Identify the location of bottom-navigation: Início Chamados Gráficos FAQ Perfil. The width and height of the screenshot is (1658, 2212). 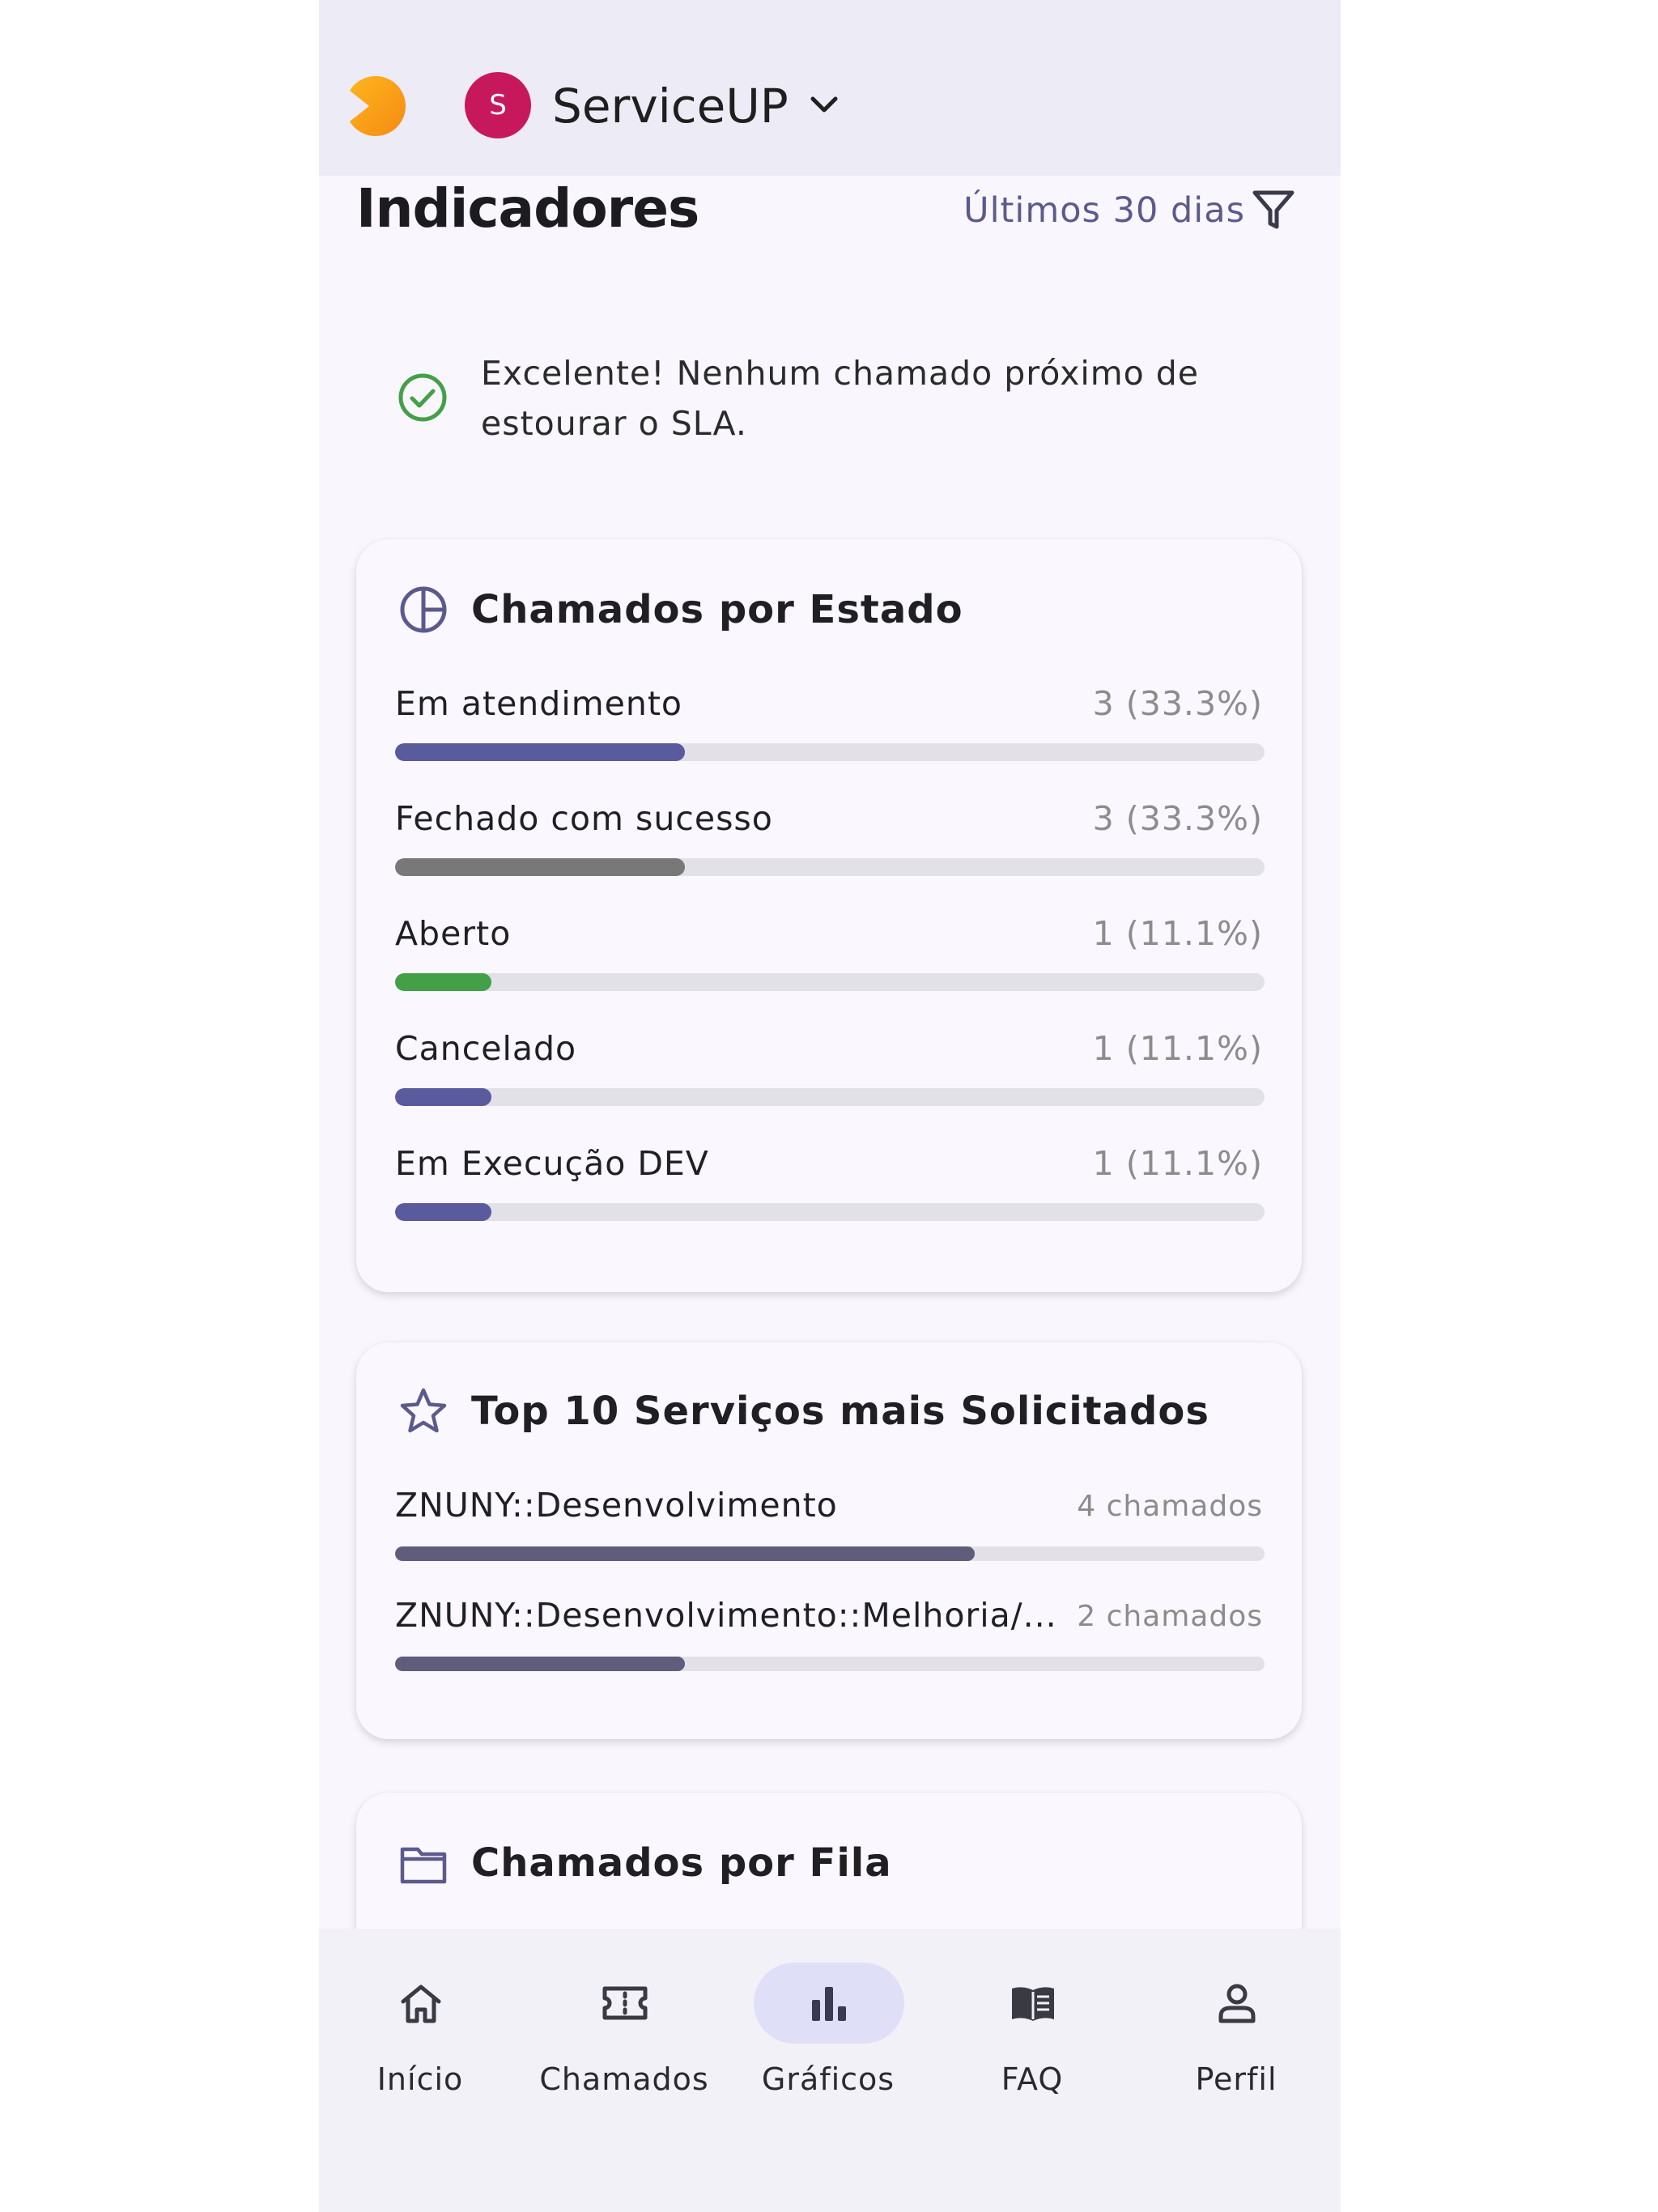
(830, 2070).